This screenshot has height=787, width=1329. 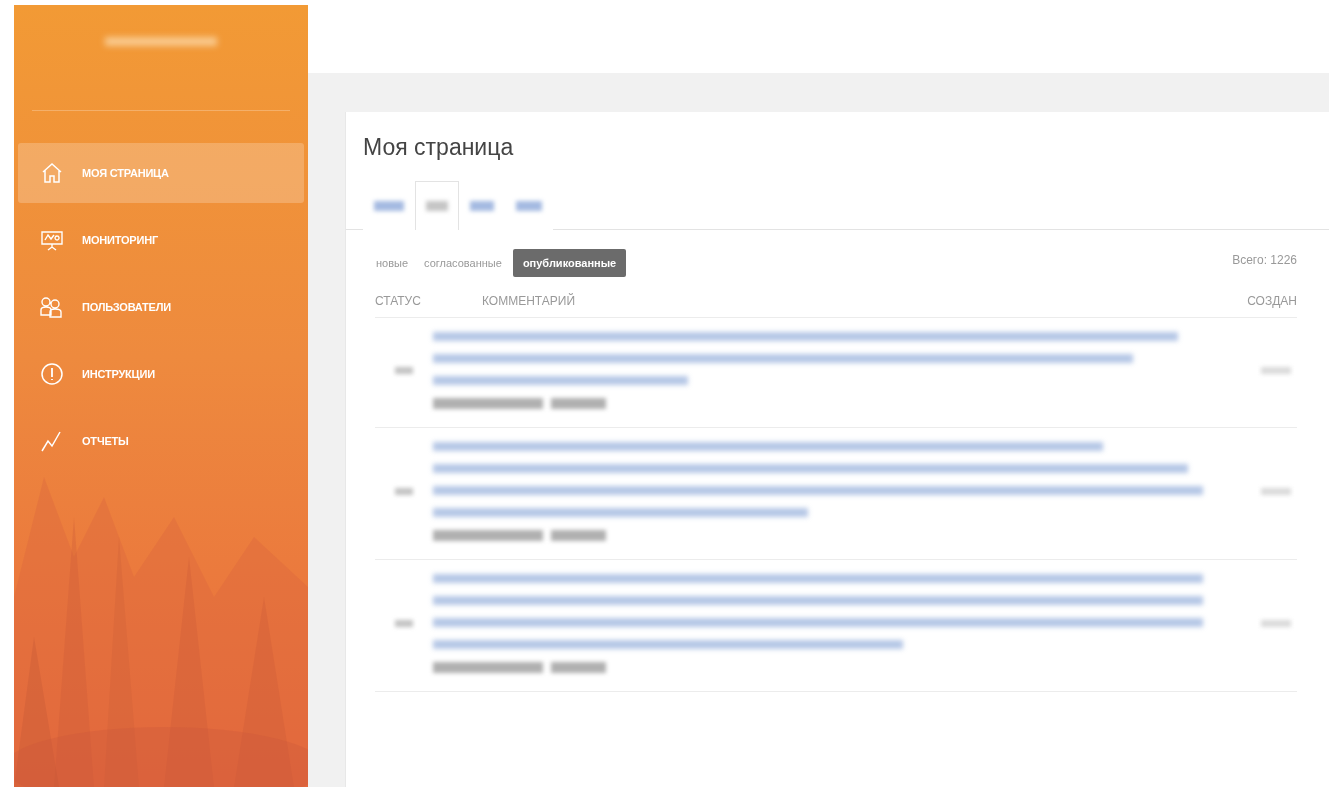 What do you see at coordinates (52, 240) in the screenshot?
I see `presentation-icon` at bounding box center [52, 240].